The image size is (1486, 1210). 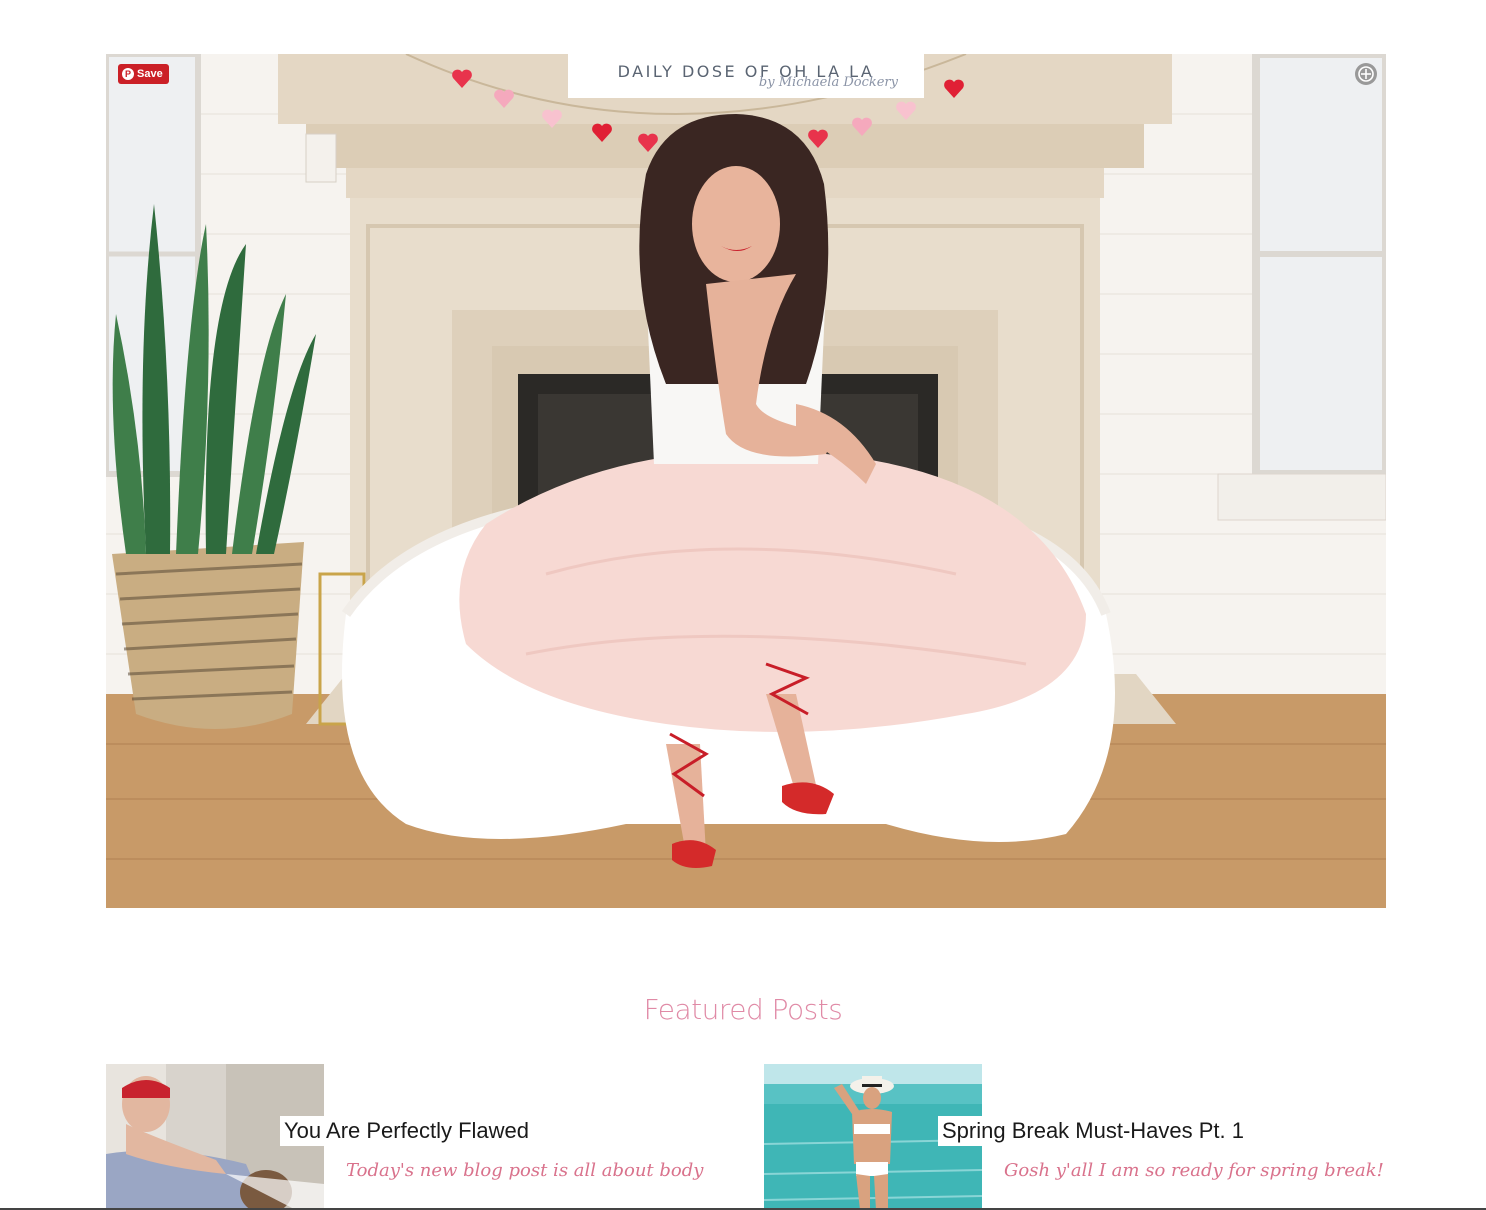 What do you see at coordinates (1094, 1131) in the screenshot?
I see `post-title: Spring Break Must-Haves Pt. 1` at bounding box center [1094, 1131].